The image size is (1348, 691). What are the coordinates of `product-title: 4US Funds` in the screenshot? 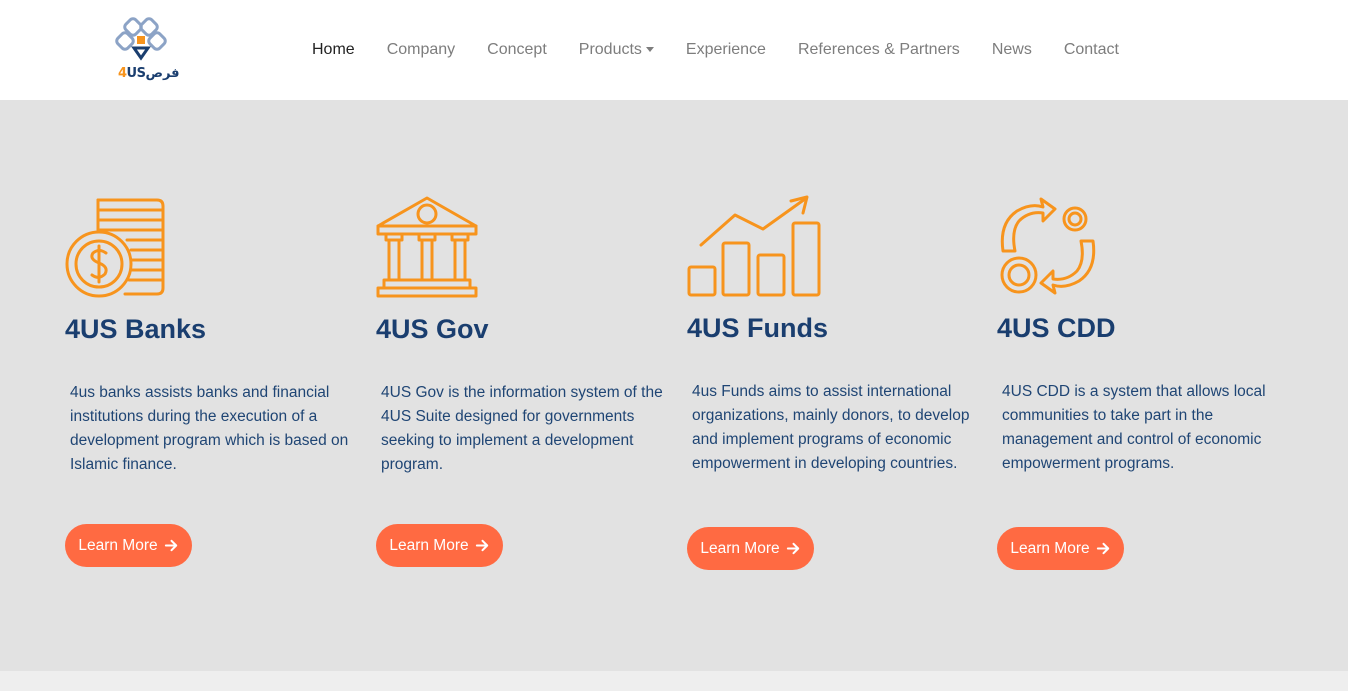 It's located at (758, 328).